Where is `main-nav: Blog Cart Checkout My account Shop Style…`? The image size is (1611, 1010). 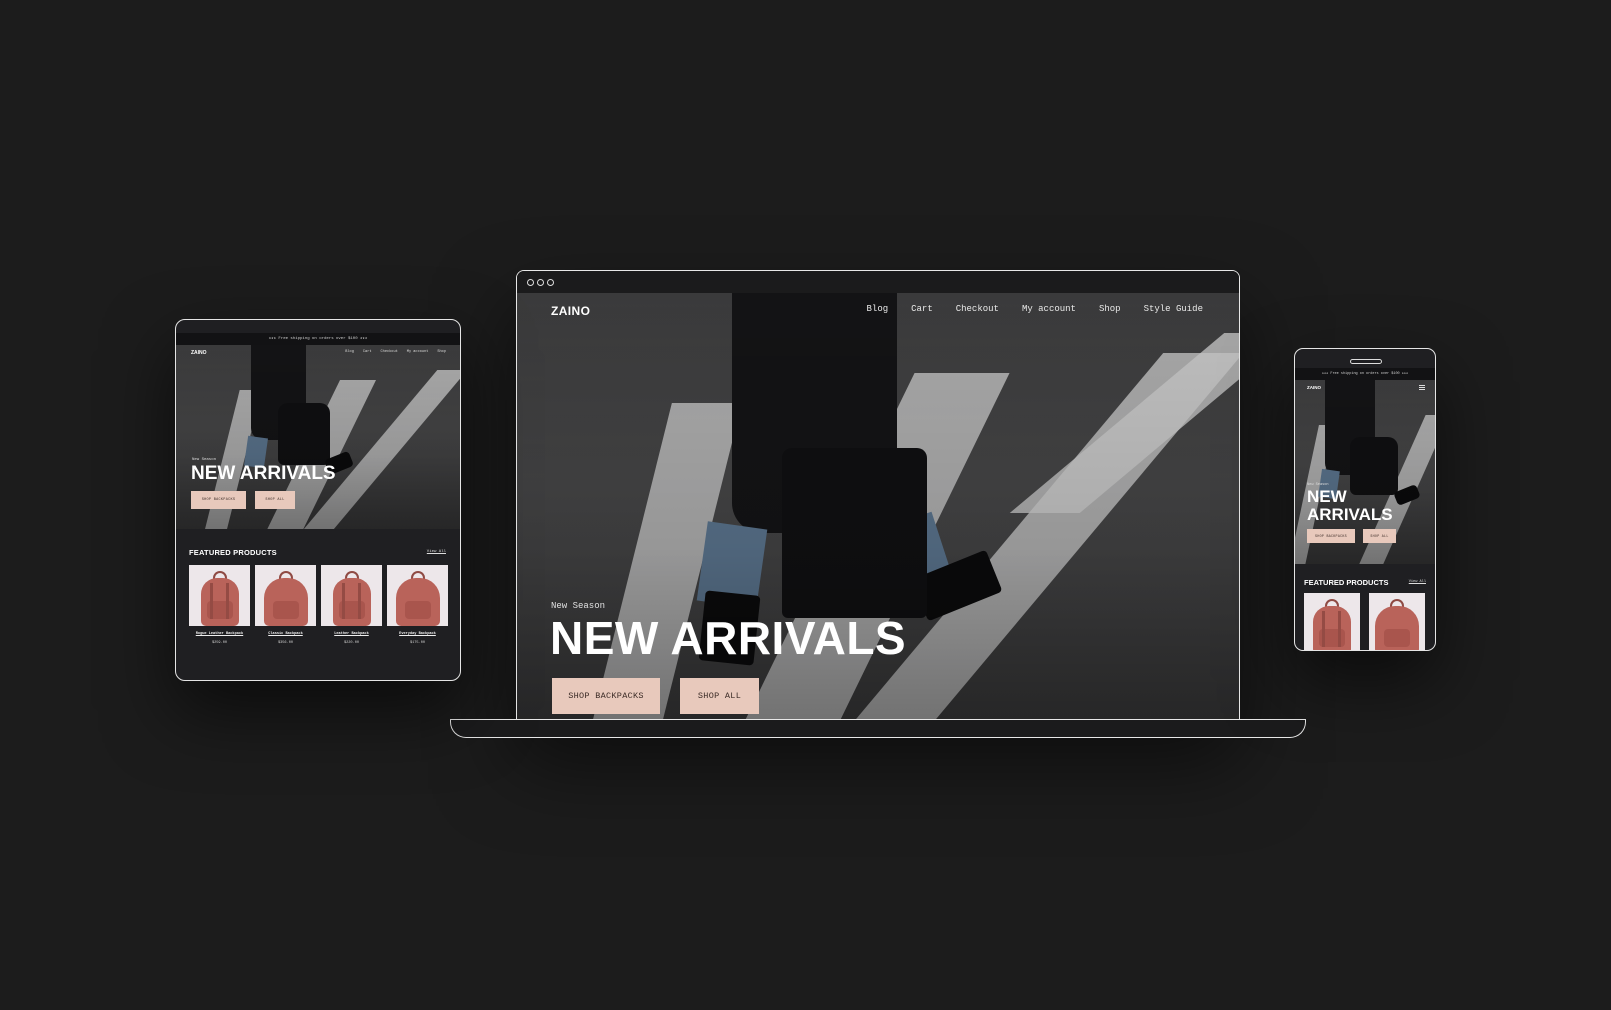
main-nav: Blog Cart Checkout My account Shop Style… is located at coordinates (1035, 309).